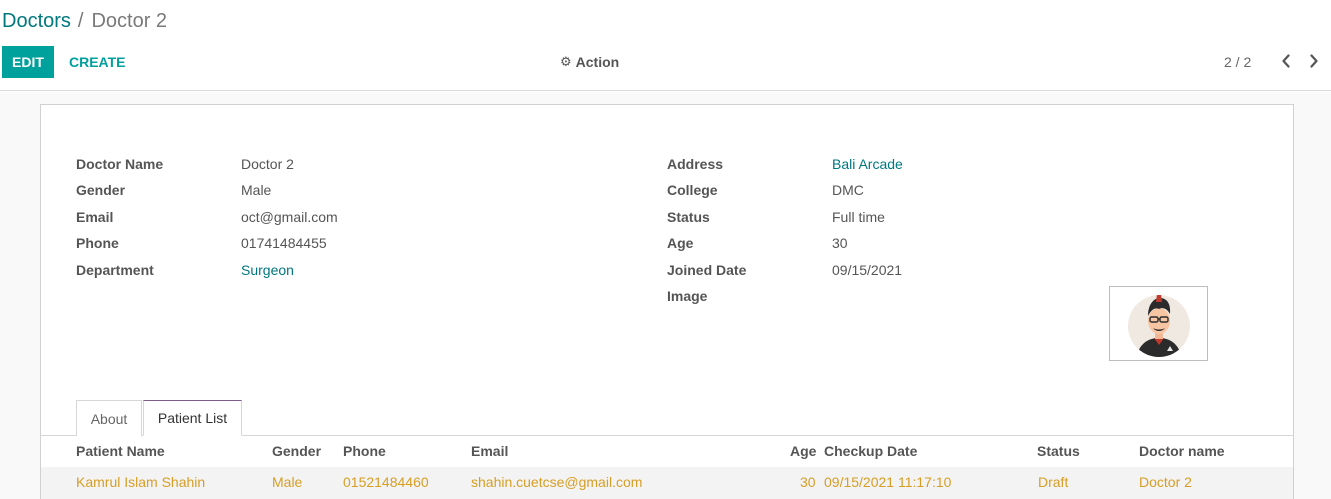 The image size is (1331, 499). I want to click on status-label: Status, so click(688, 217).